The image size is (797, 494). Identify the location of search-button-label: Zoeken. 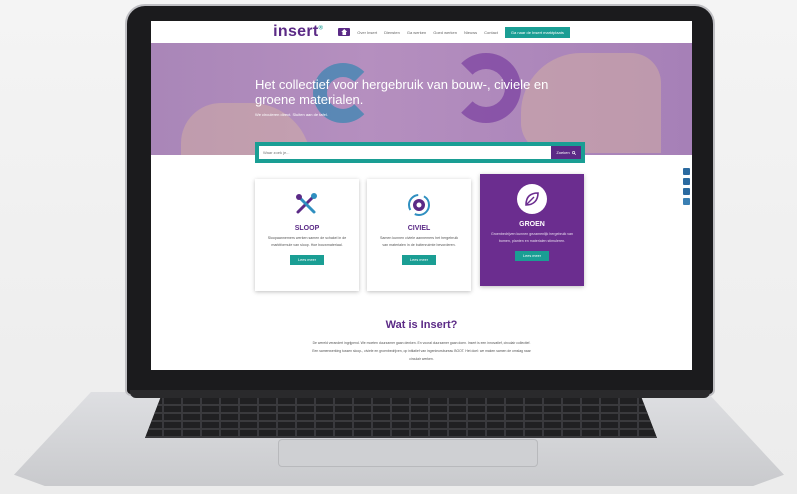
(563, 152).